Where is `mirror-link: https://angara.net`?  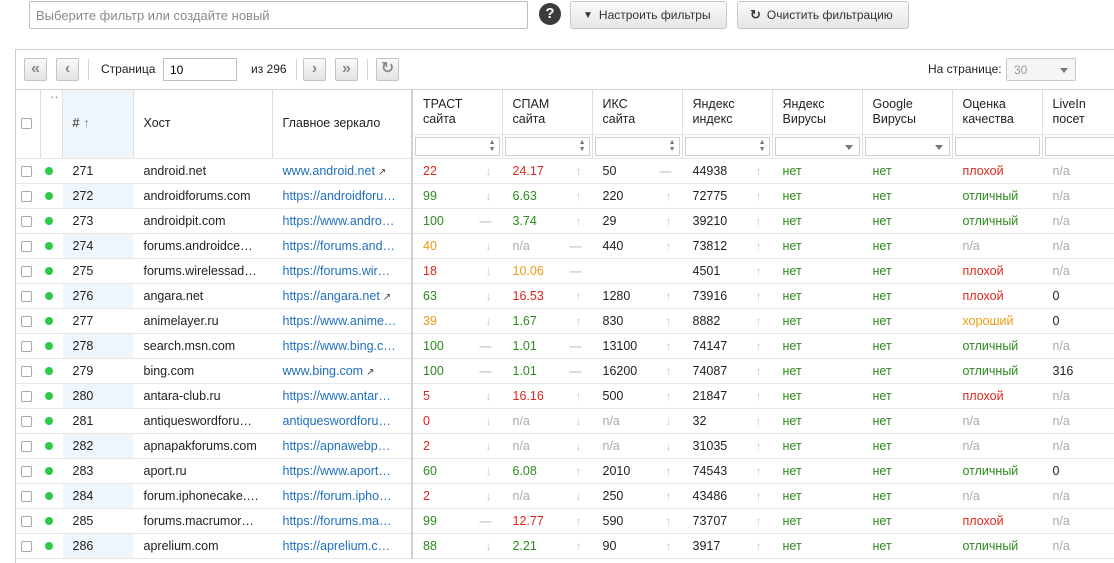
mirror-link: https://angara.net is located at coordinates (331, 296).